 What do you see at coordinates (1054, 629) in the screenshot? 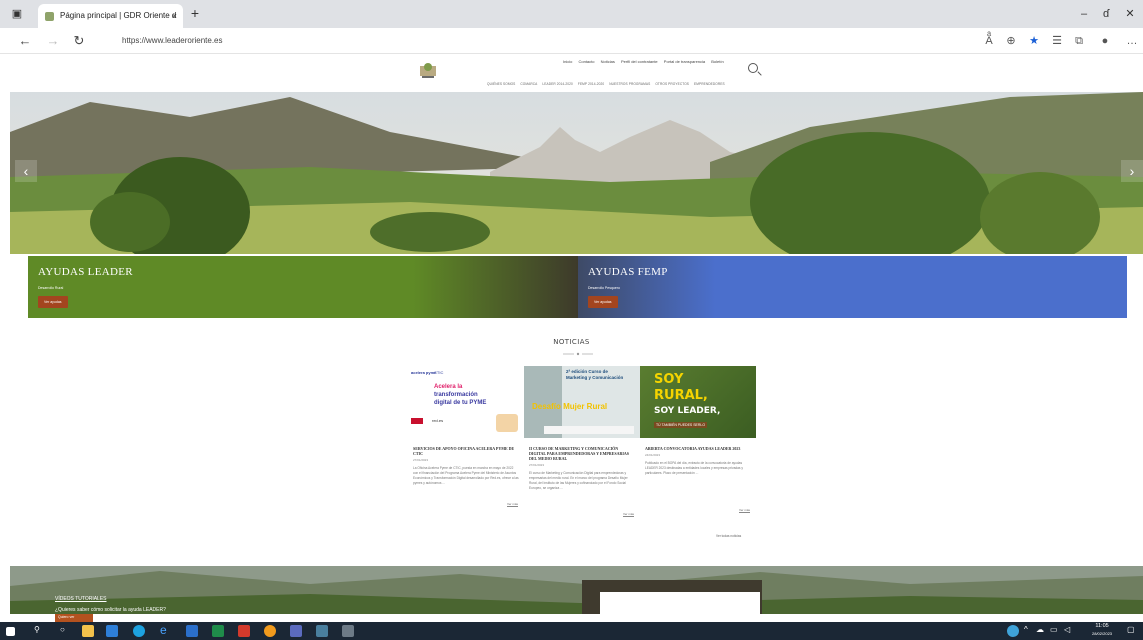
I see `network-icon: ▭` at bounding box center [1054, 629].